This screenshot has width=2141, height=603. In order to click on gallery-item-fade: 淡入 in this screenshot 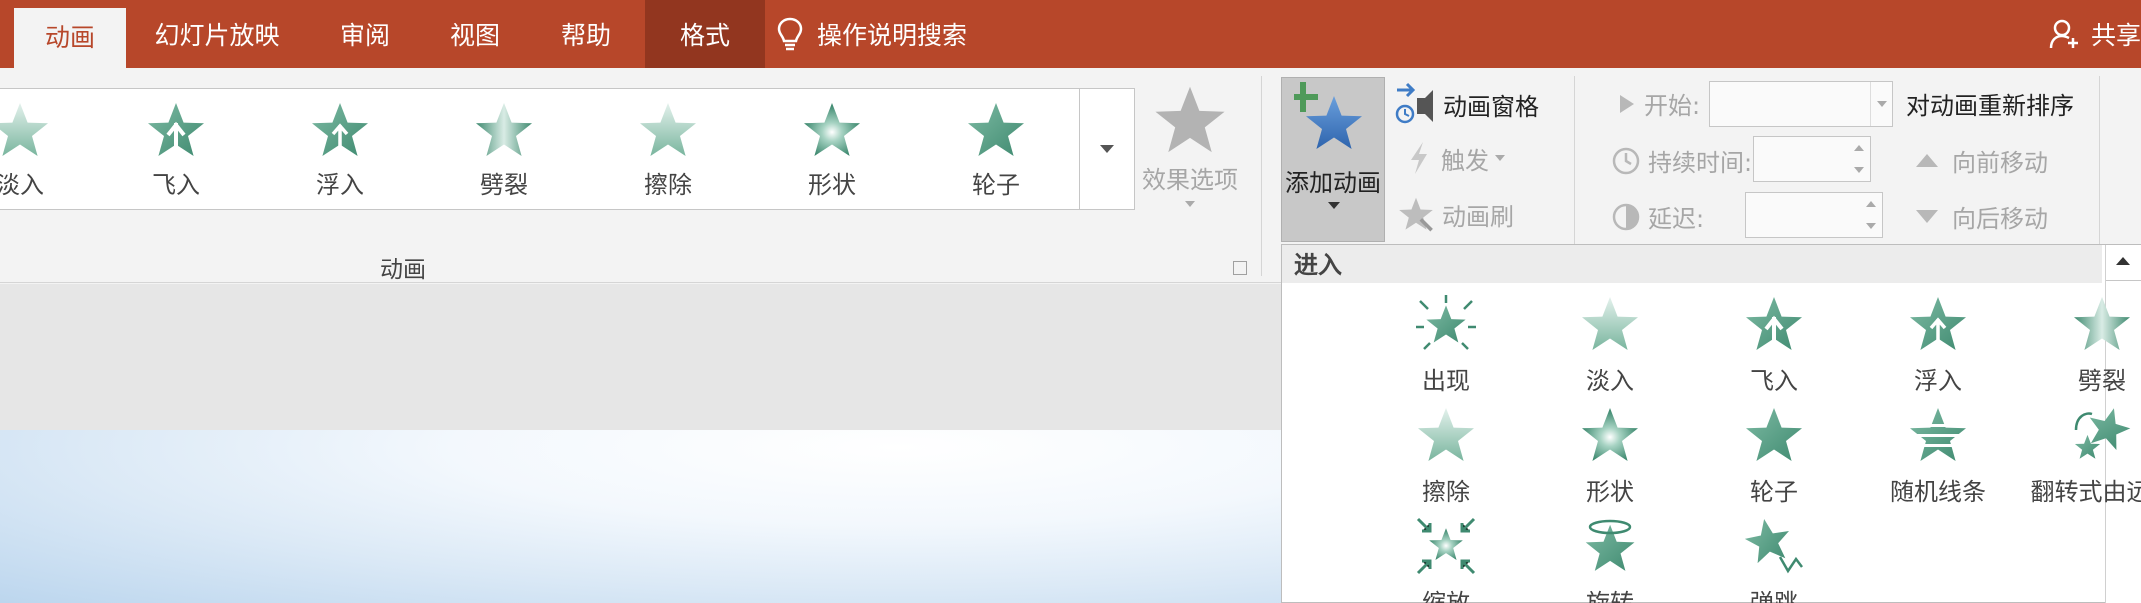, I will do `click(40, 150)`.